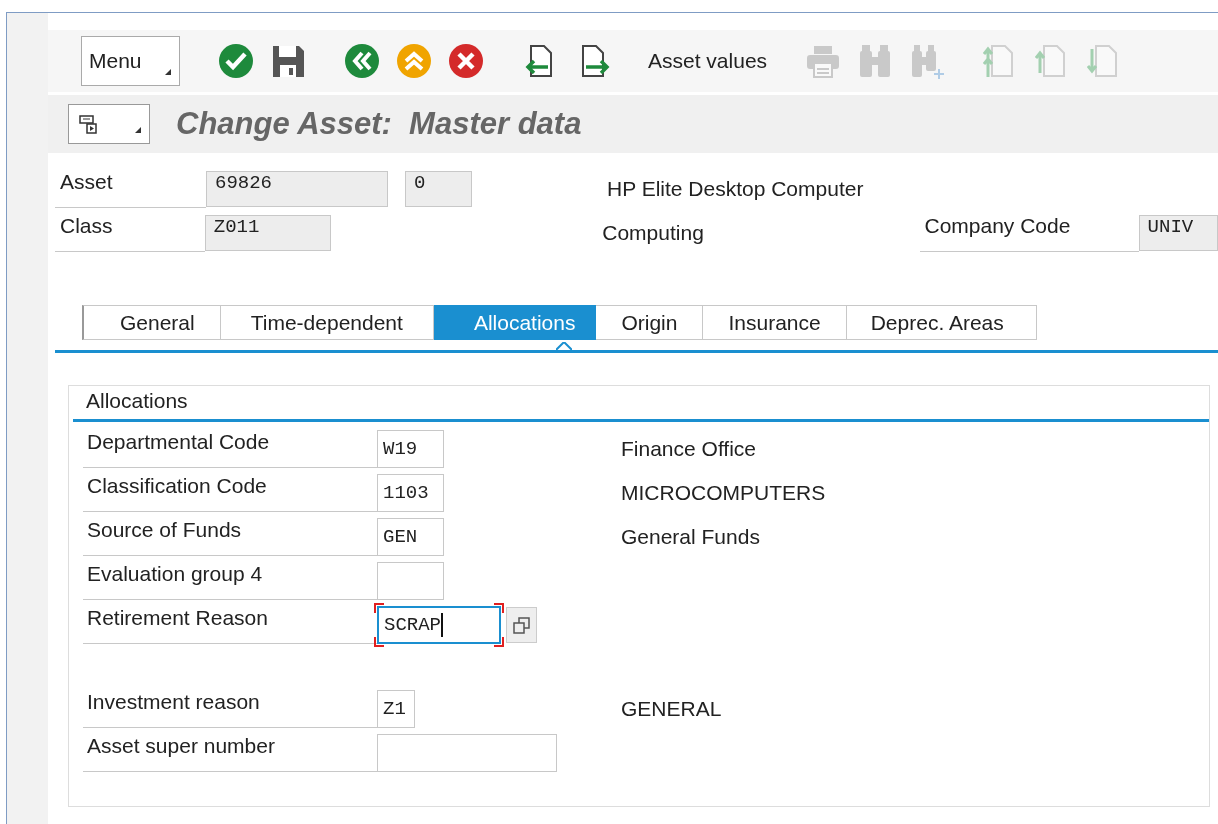 This screenshot has width=1218, height=824. Describe the element at coordinates (1029, 233) in the screenshot. I see `field-label: Company Code` at that location.